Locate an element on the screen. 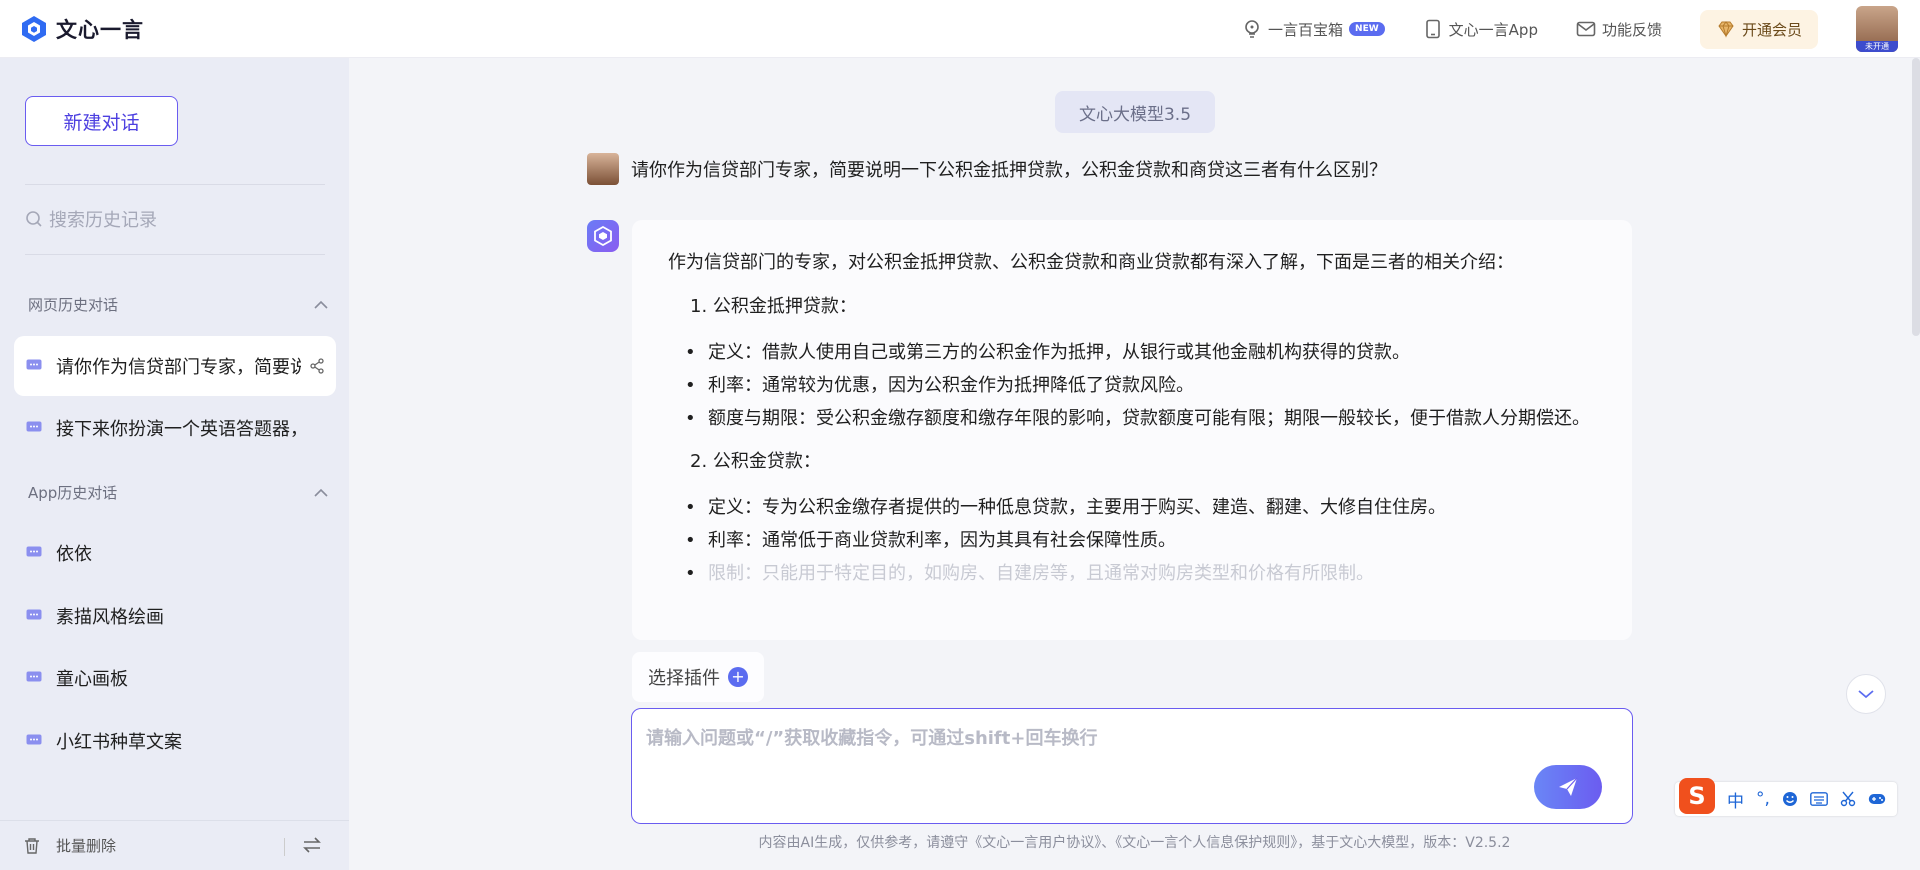 This screenshot has width=1920, height=870. answer-bullet: 定义：借款人使用自己或第三方的公积金作为抵押，从银行或其他金融机构获得的贷款。 is located at coordinates (1132, 352).